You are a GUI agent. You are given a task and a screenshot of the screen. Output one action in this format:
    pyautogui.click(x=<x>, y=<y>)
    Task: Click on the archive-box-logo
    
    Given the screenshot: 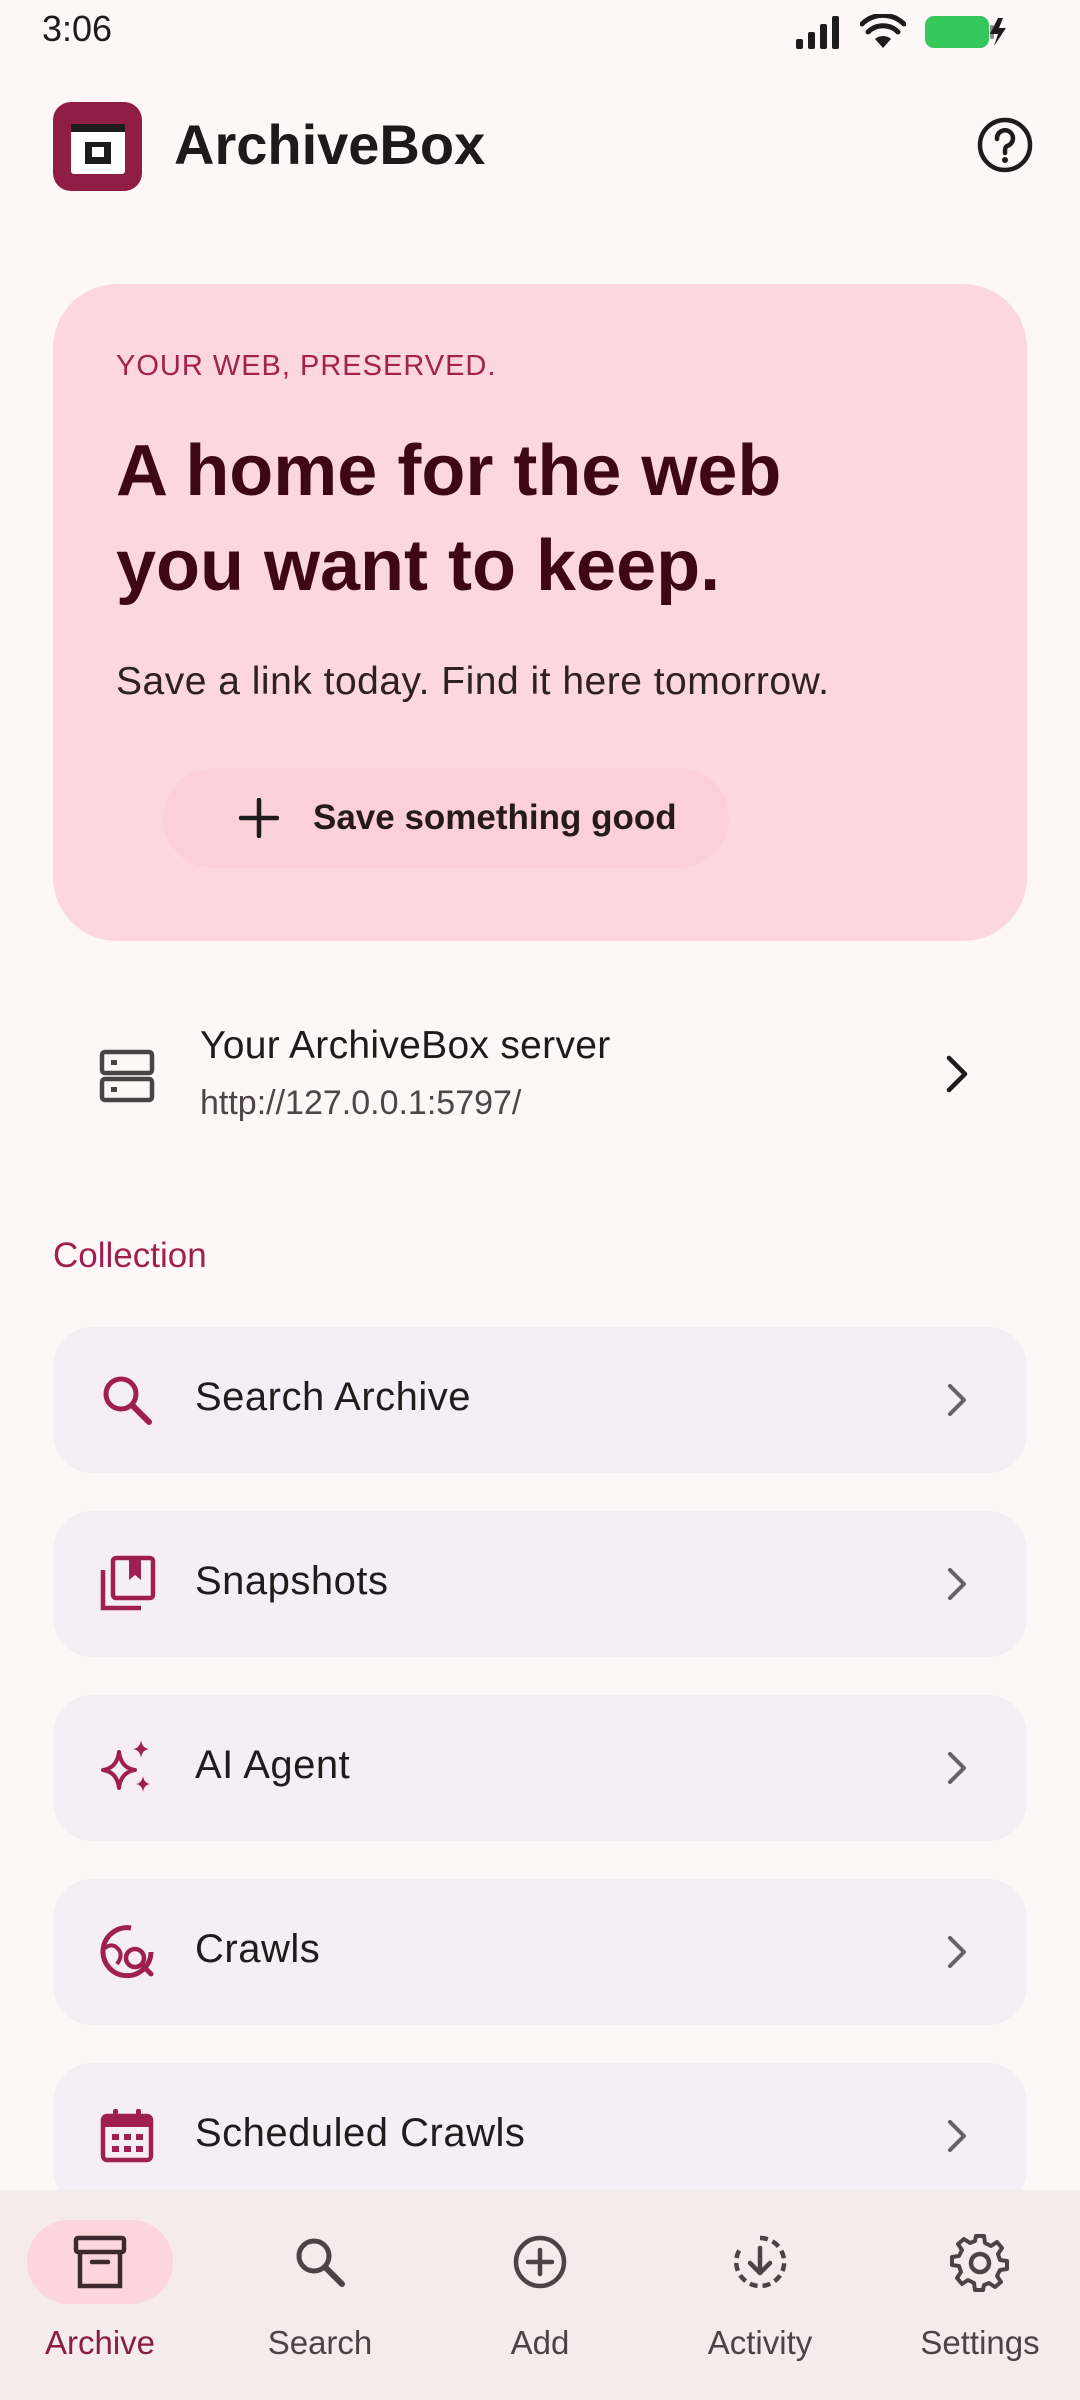 What is the action you would take?
    pyautogui.click(x=97, y=146)
    